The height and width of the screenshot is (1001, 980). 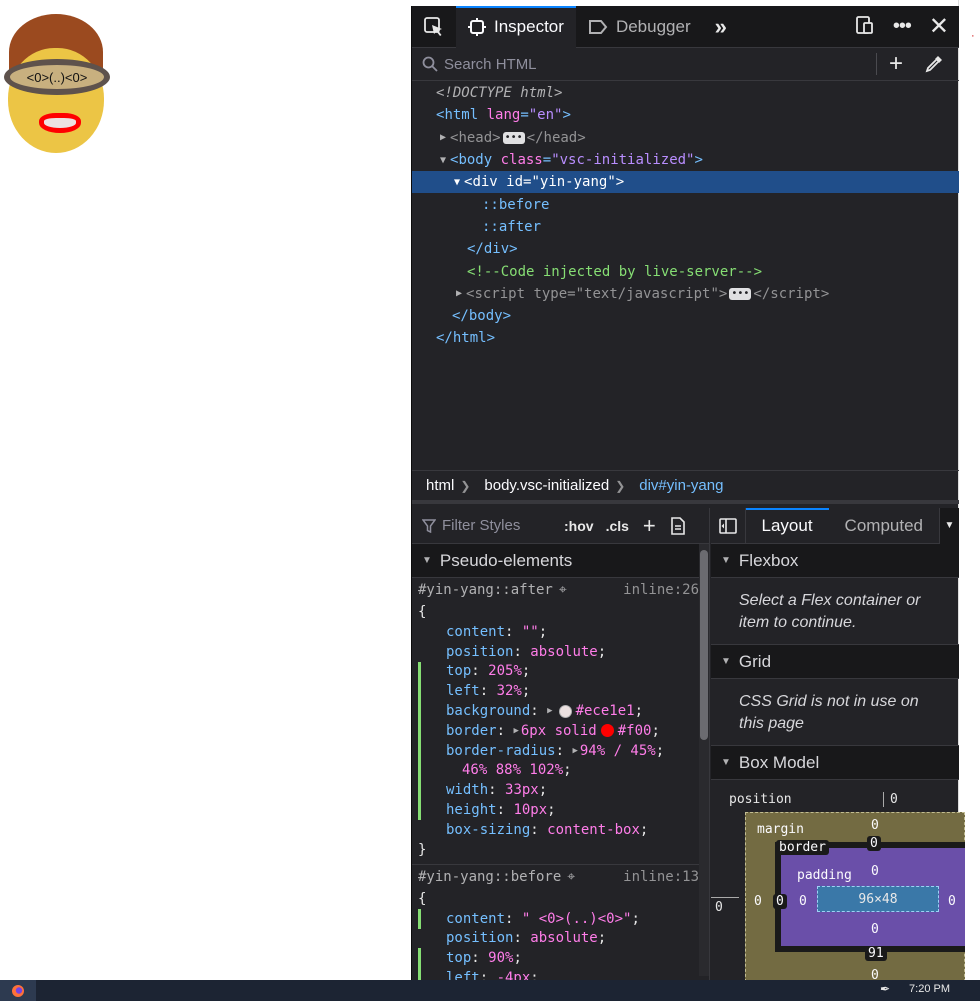 I want to click on declaration: content: "";, so click(x=560, y=632).